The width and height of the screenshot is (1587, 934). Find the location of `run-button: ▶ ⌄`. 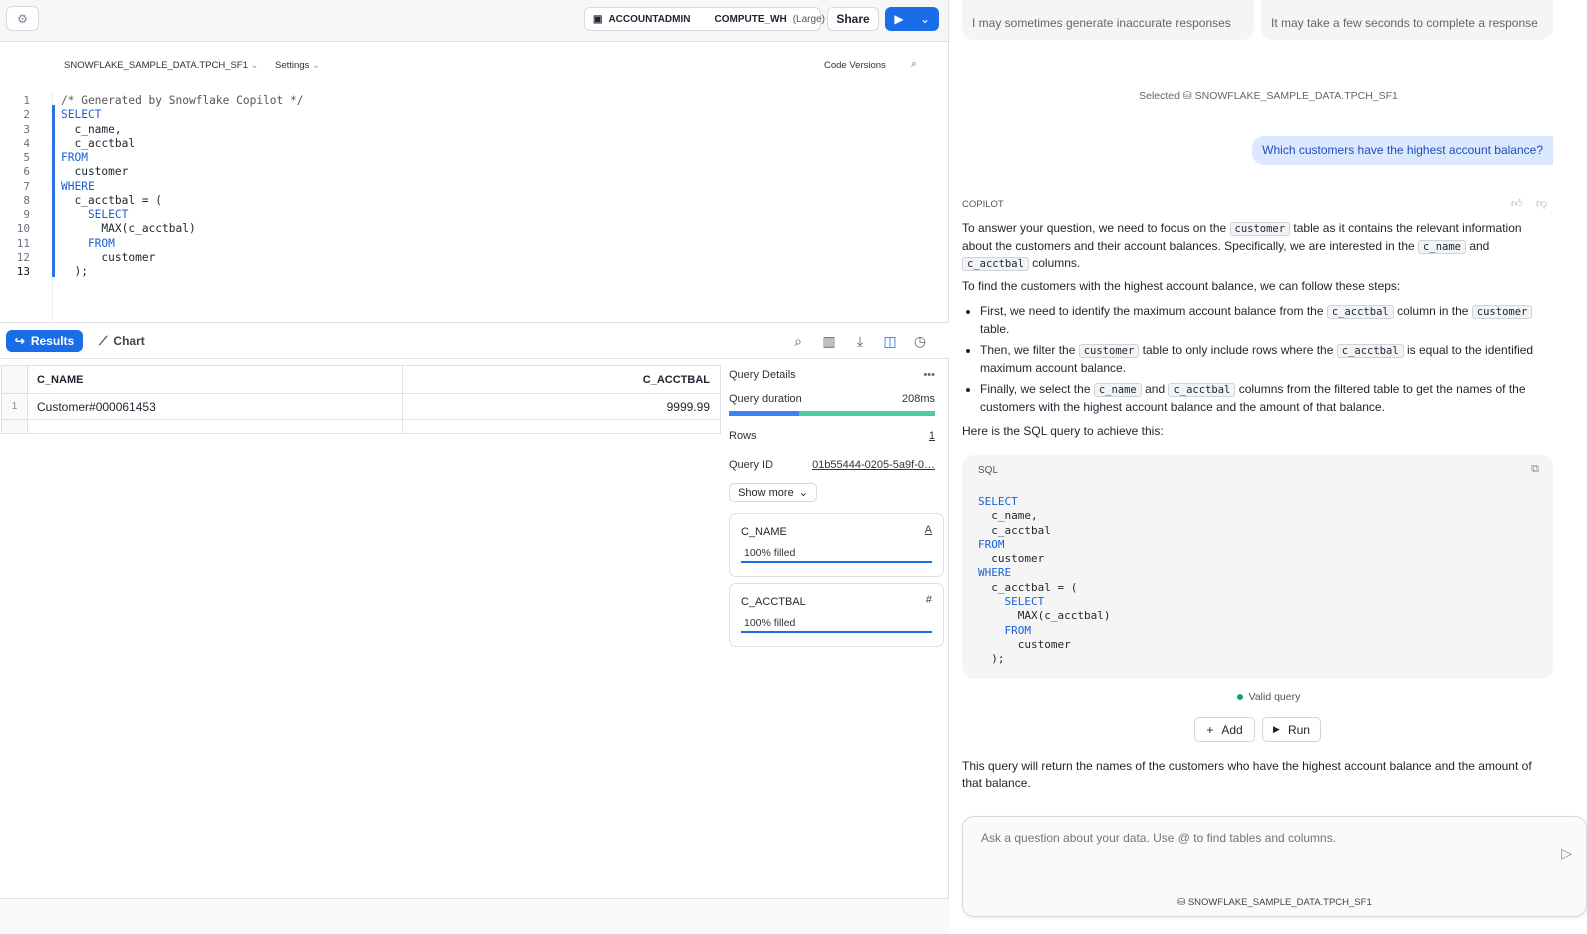

run-button: ▶ ⌄ is located at coordinates (912, 19).